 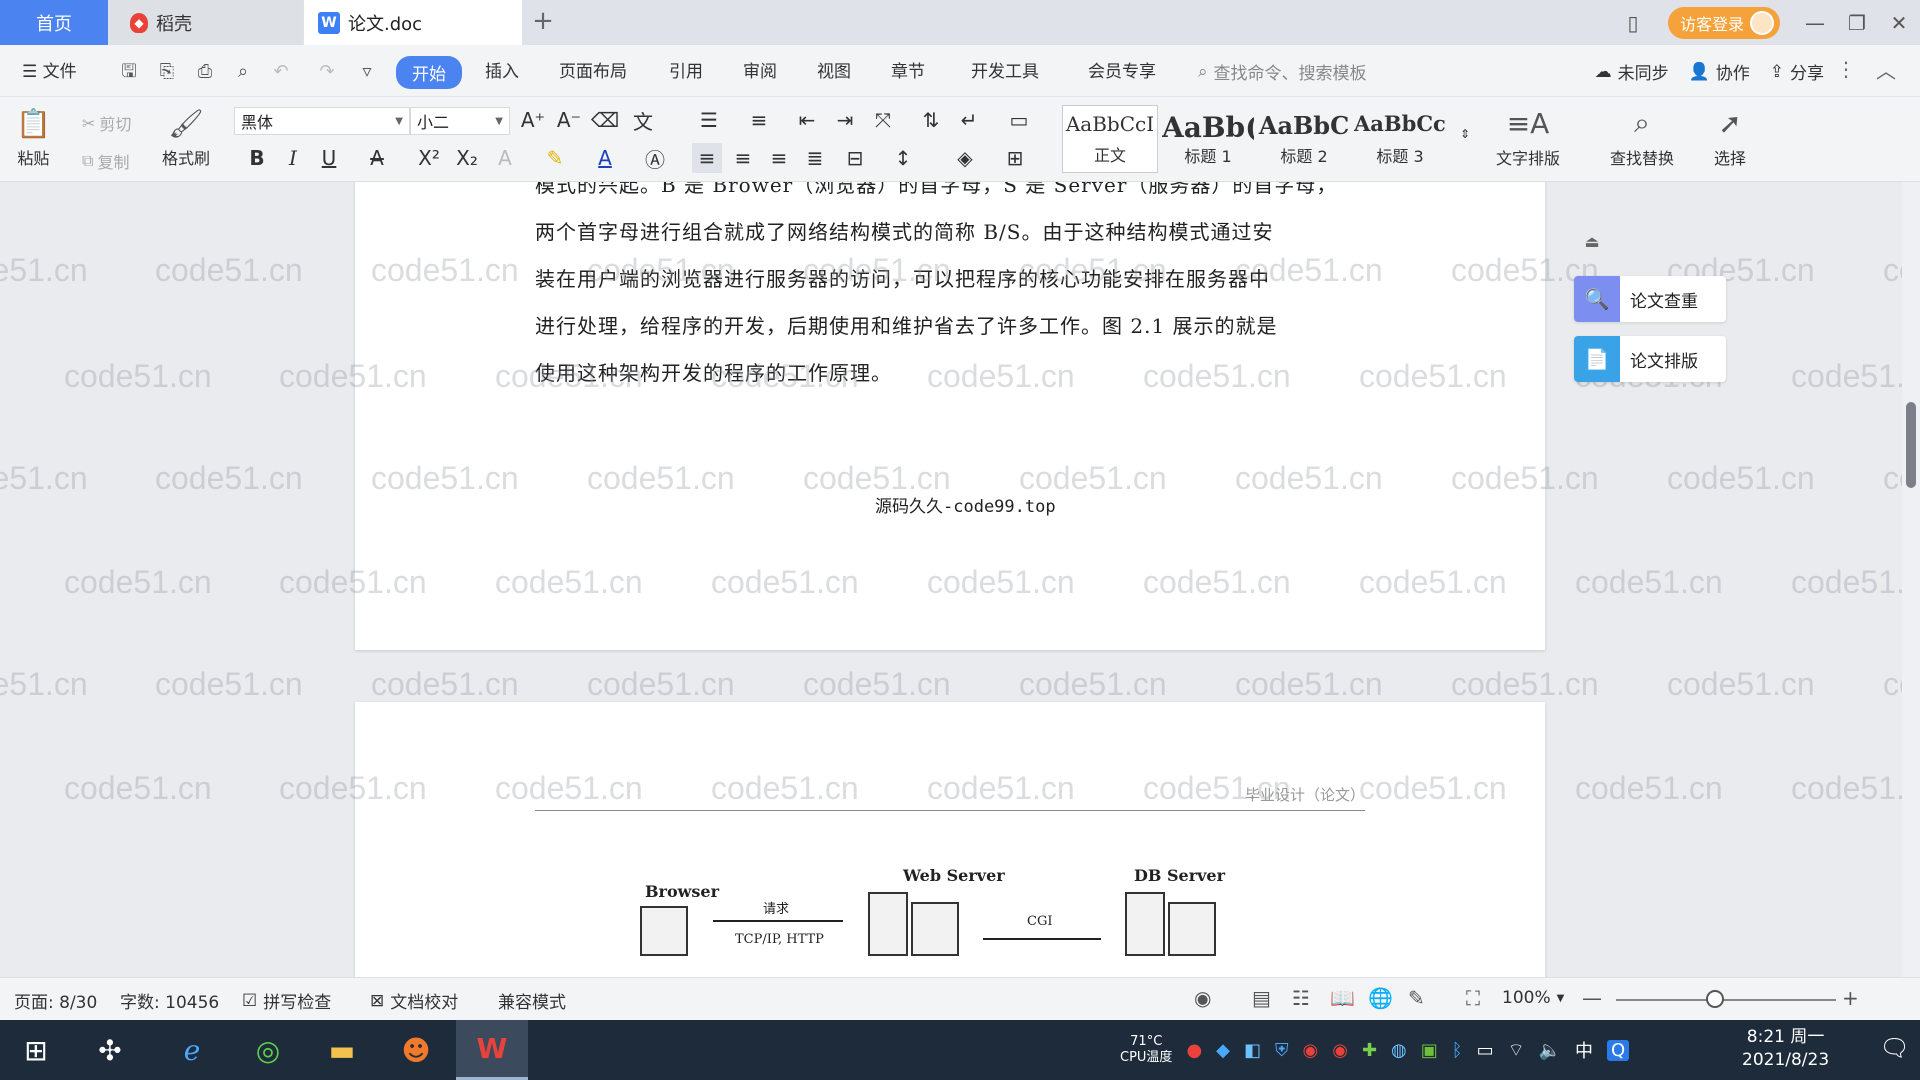 I want to click on bluetooth-icon: ᛒ, so click(x=1457, y=1050).